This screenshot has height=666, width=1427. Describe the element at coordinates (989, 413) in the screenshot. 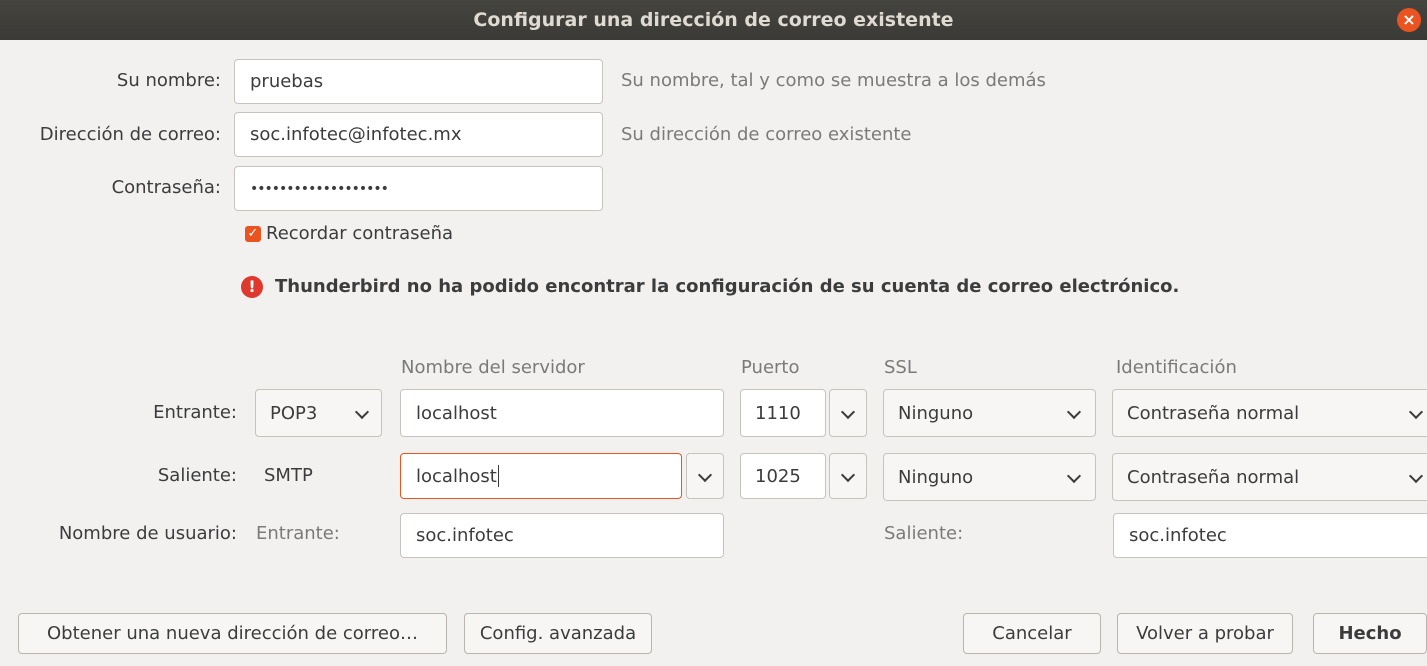

I see `incoming-ssl-select: Ninguno` at that location.